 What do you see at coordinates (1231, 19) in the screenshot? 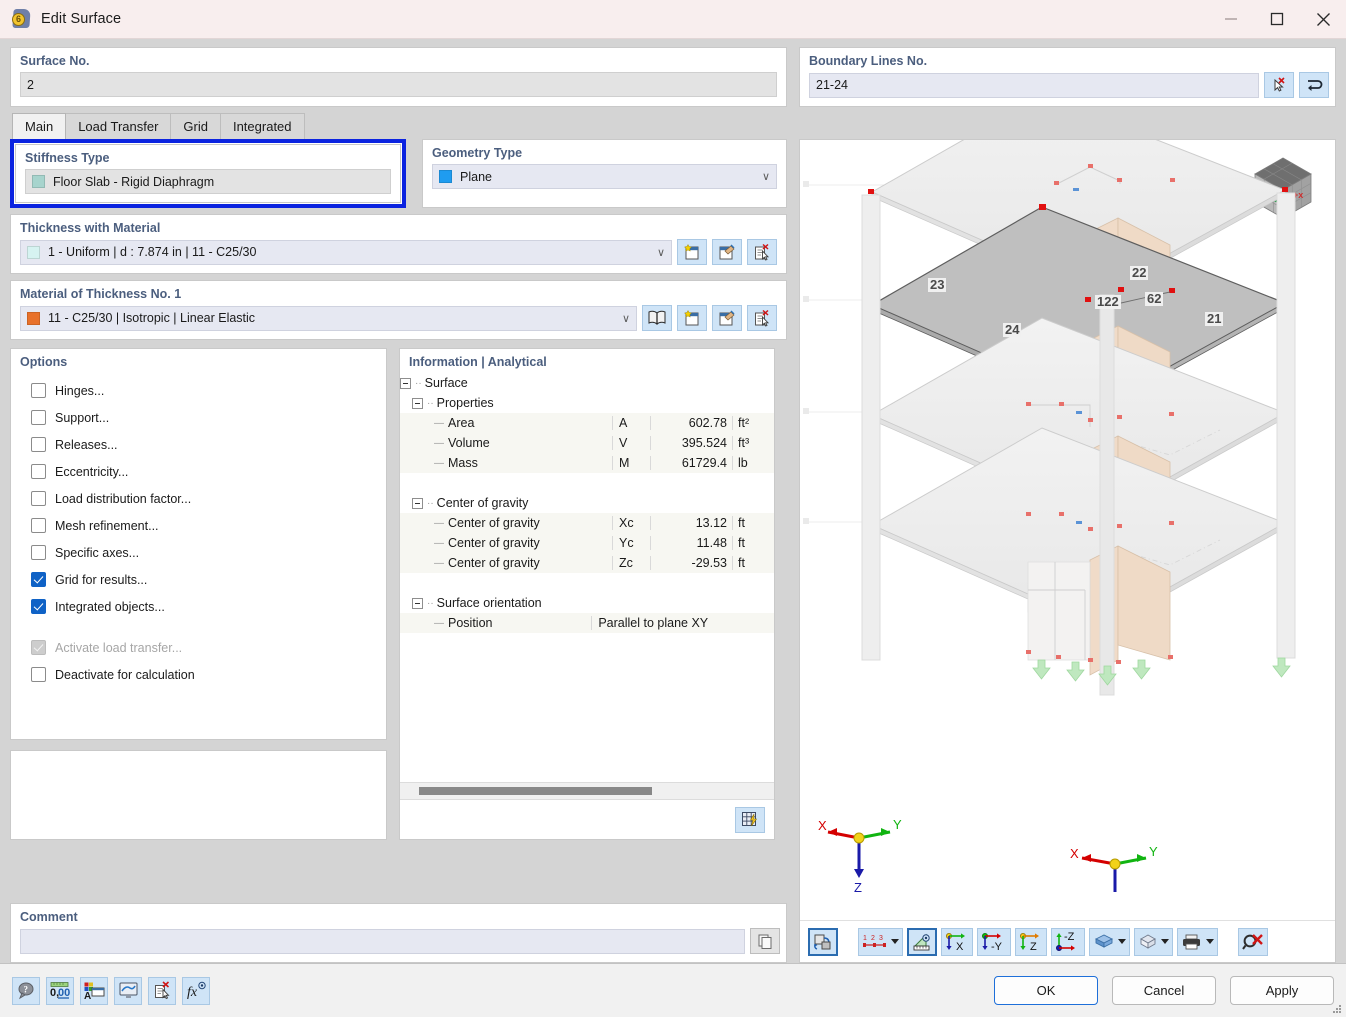
I see `minimize-button` at bounding box center [1231, 19].